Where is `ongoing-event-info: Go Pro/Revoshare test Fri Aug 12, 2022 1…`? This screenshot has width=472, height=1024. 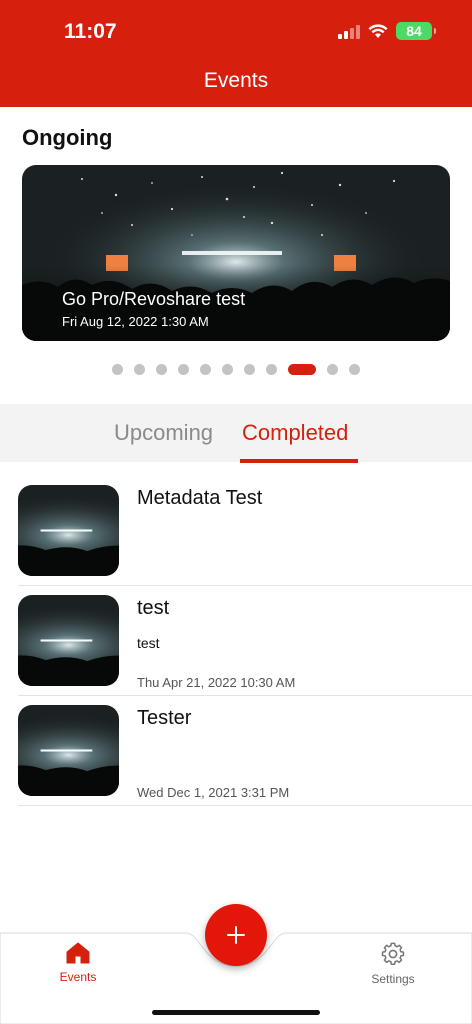
ongoing-event-info: Go Pro/Revoshare test Fri Aug 12, 2022 1… is located at coordinates (153, 309).